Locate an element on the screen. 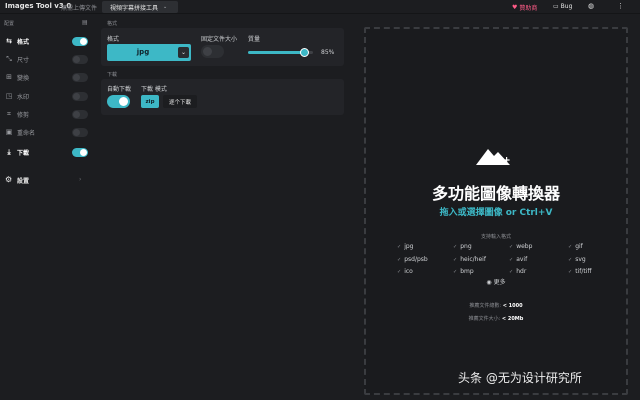  chevron-right-icon: › is located at coordinates (80, 179).